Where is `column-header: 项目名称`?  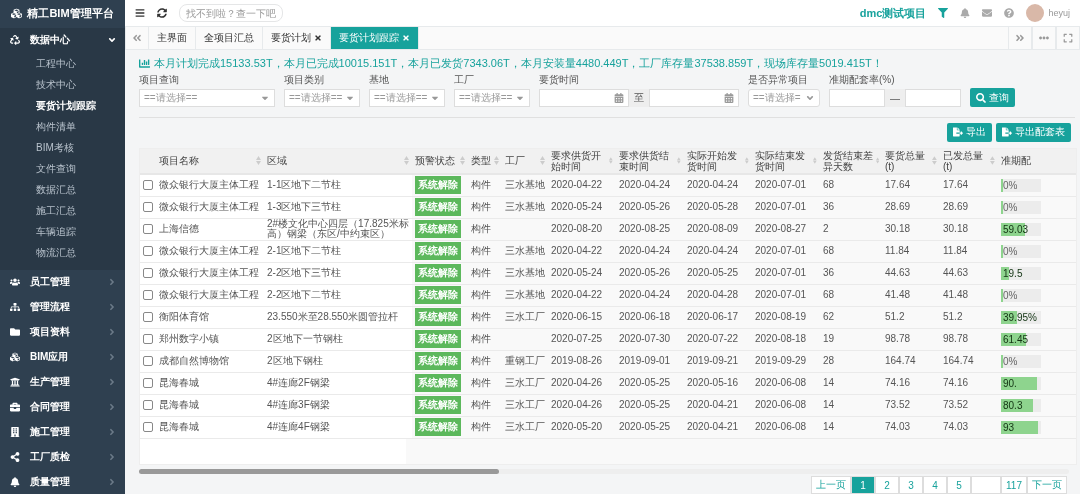 column-header: 项目名称 is located at coordinates (179, 161).